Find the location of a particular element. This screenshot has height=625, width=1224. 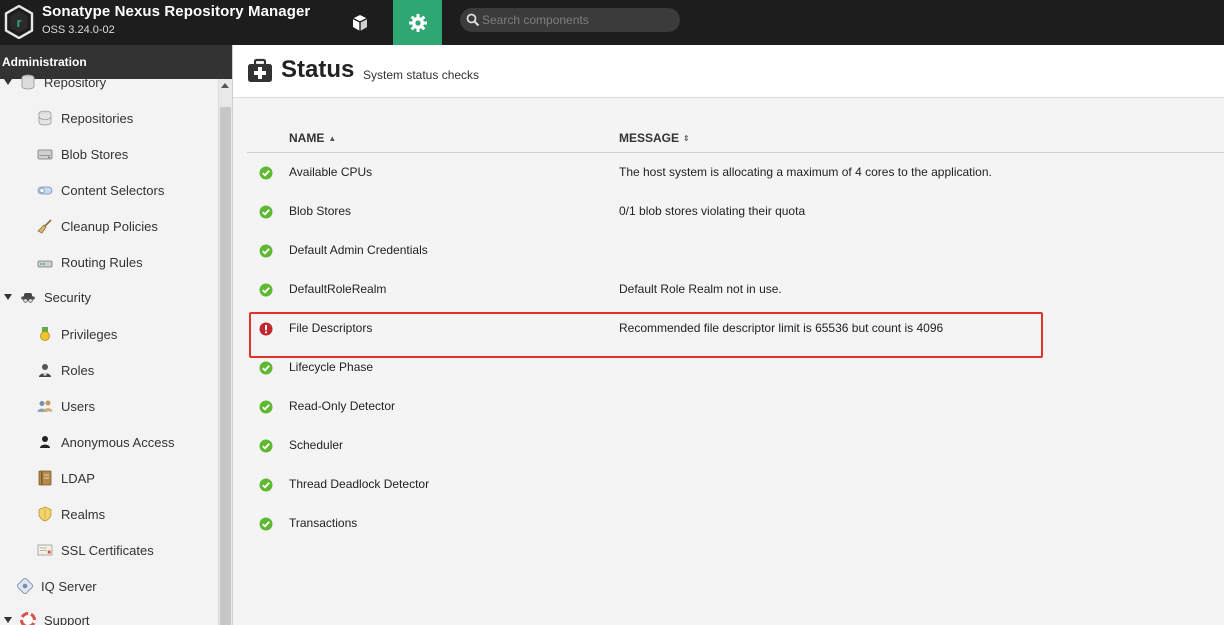

broom-icon is located at coordinates (44, 226).